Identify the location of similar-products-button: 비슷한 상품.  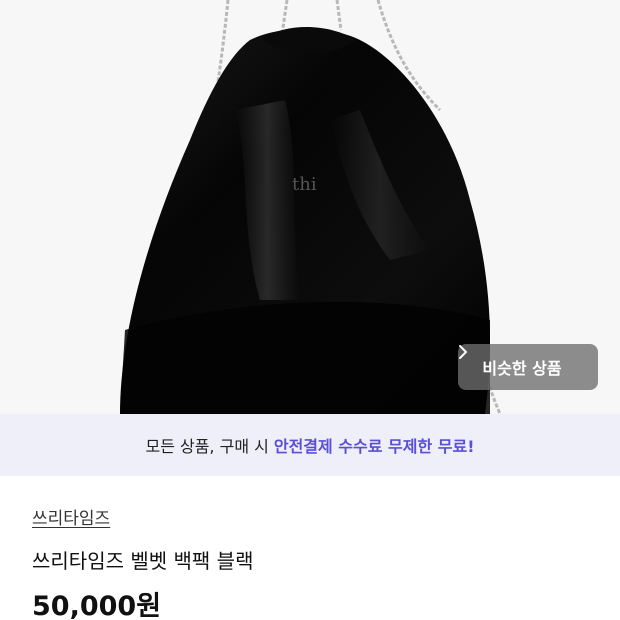
(528, 367).